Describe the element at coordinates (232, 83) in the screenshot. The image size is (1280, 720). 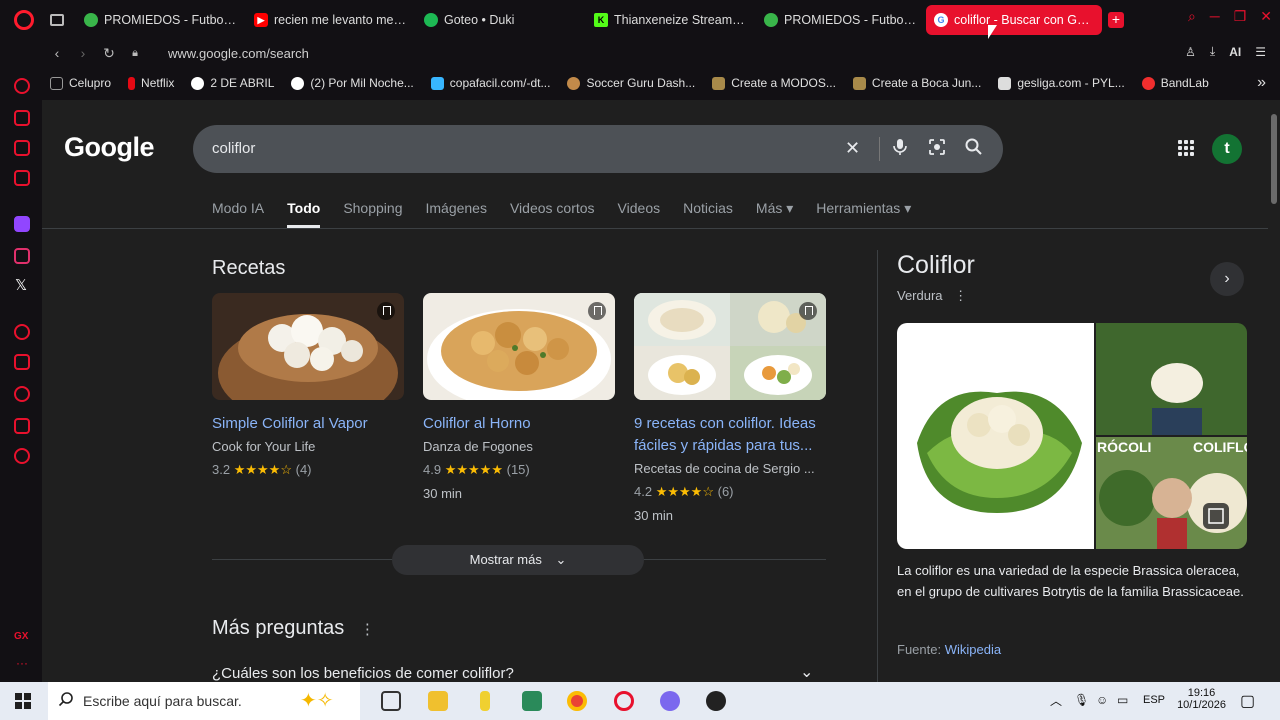
I see `bookmark-2-de-abril: 2 DE ABRIL` at that location.